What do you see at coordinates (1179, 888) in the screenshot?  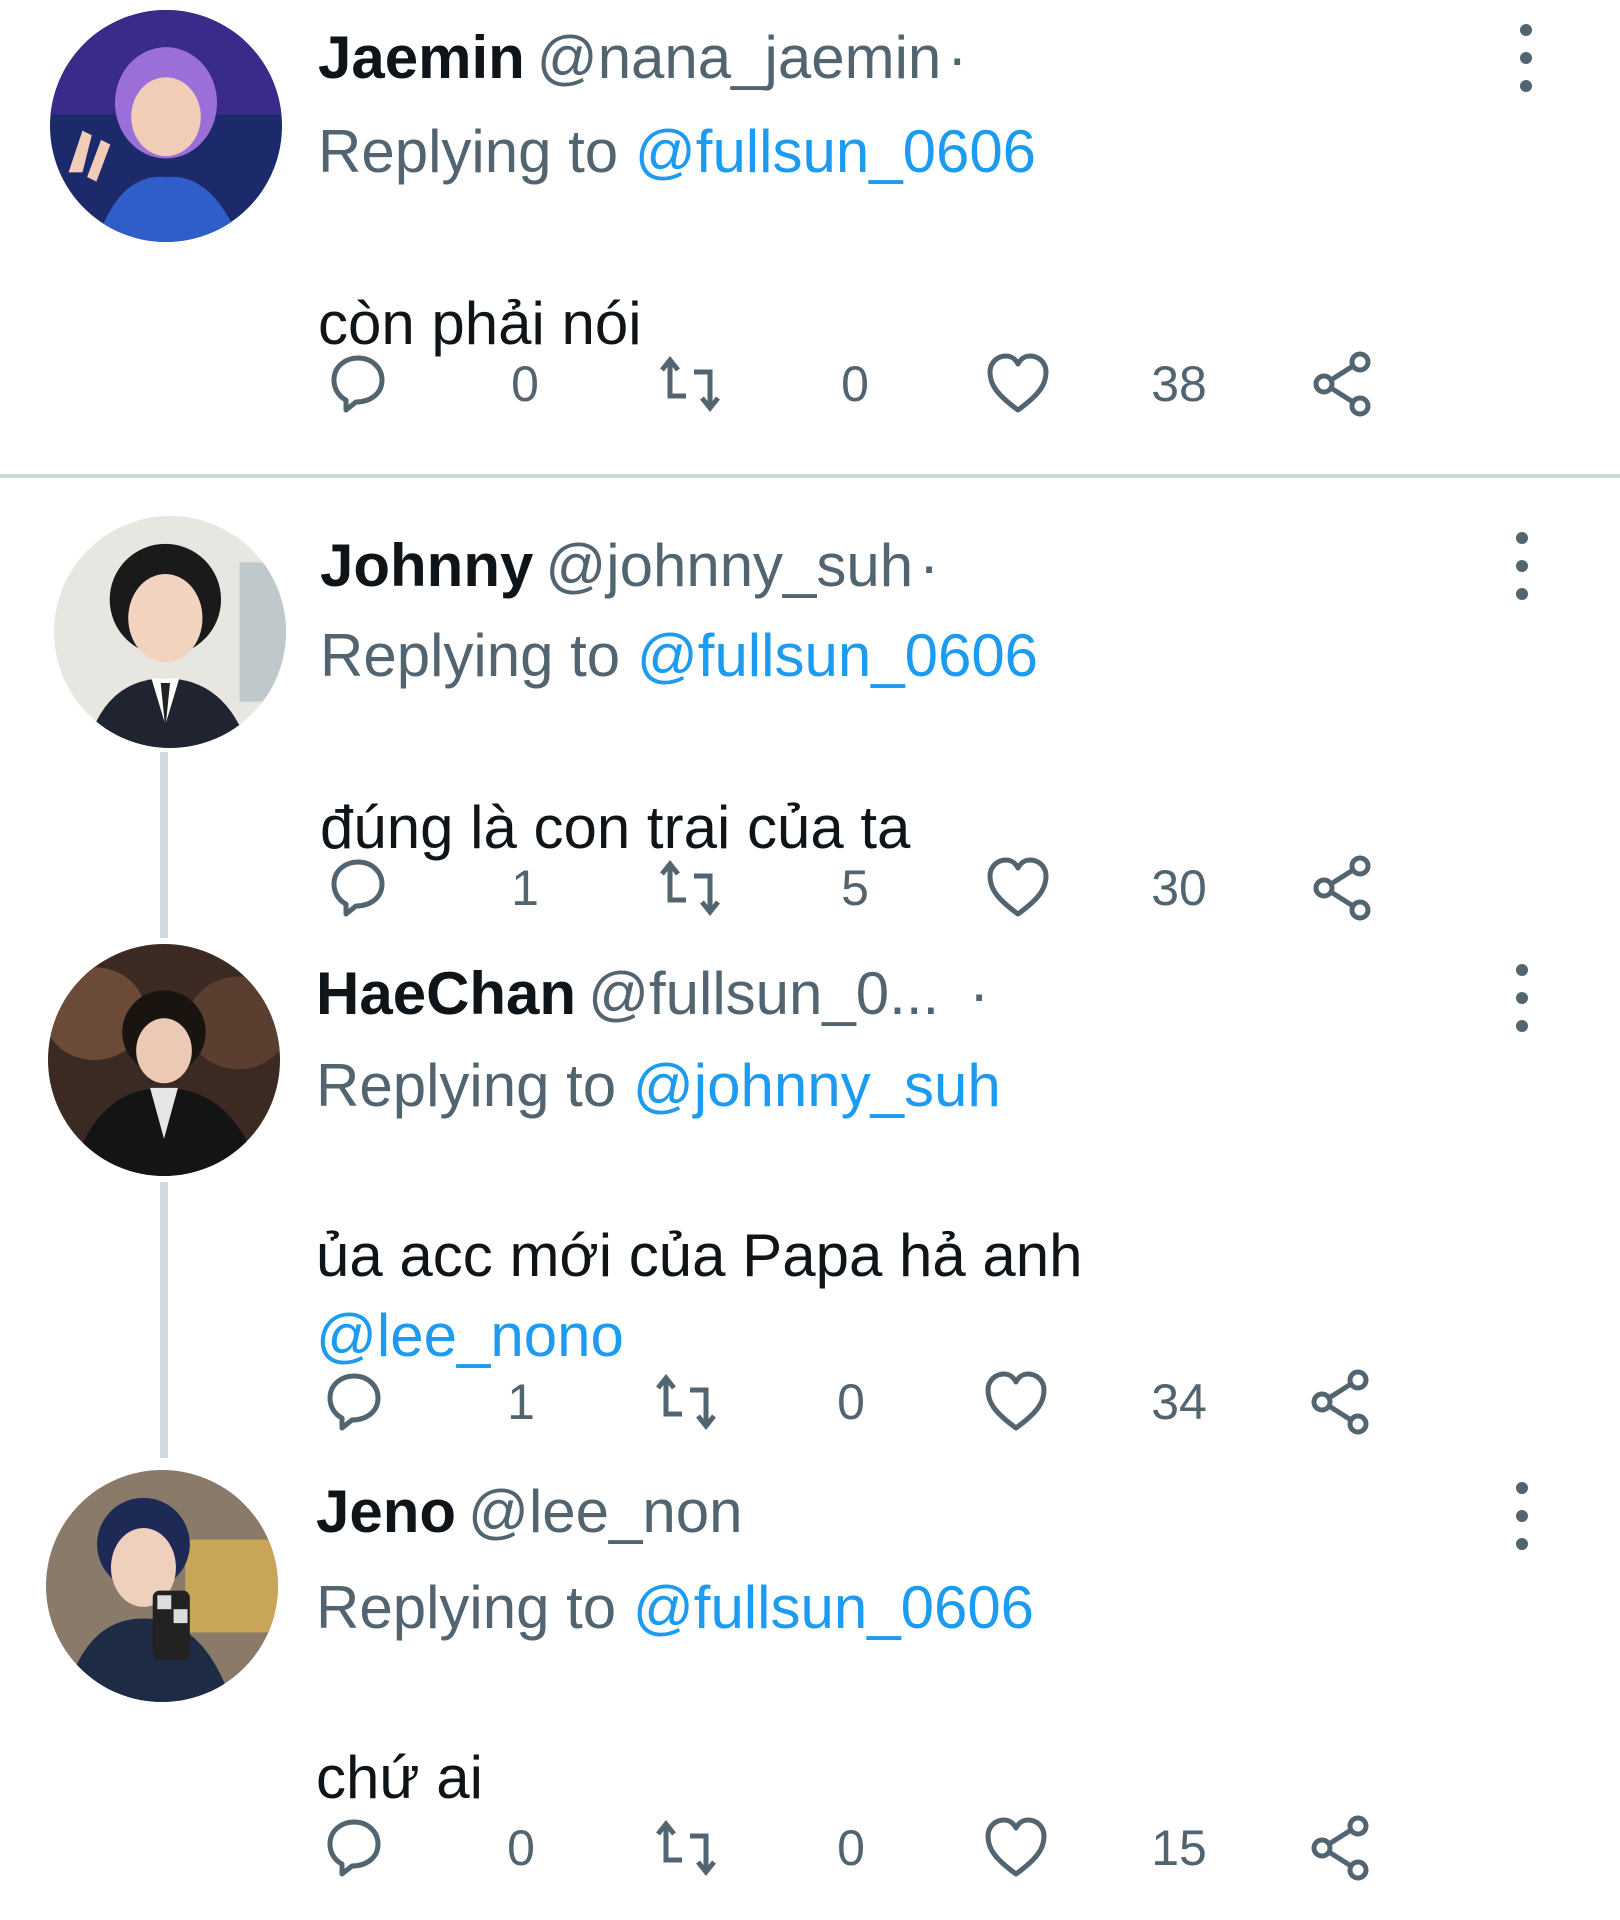 I see `like-count: 30` at bounding box center [1179, 888].